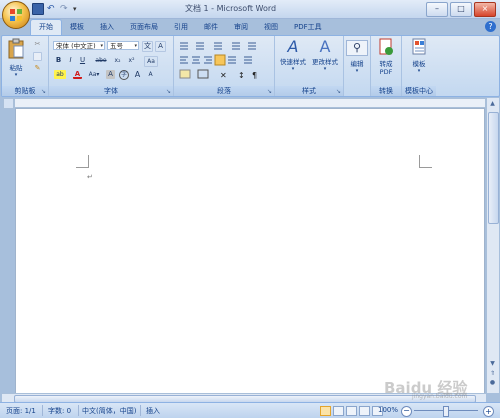 The height and width of the screenshot is (418, 500). Describe the element at coordinates (168, 91) in the screenshot. I see `font-launcher-icon: ↘` at that location.